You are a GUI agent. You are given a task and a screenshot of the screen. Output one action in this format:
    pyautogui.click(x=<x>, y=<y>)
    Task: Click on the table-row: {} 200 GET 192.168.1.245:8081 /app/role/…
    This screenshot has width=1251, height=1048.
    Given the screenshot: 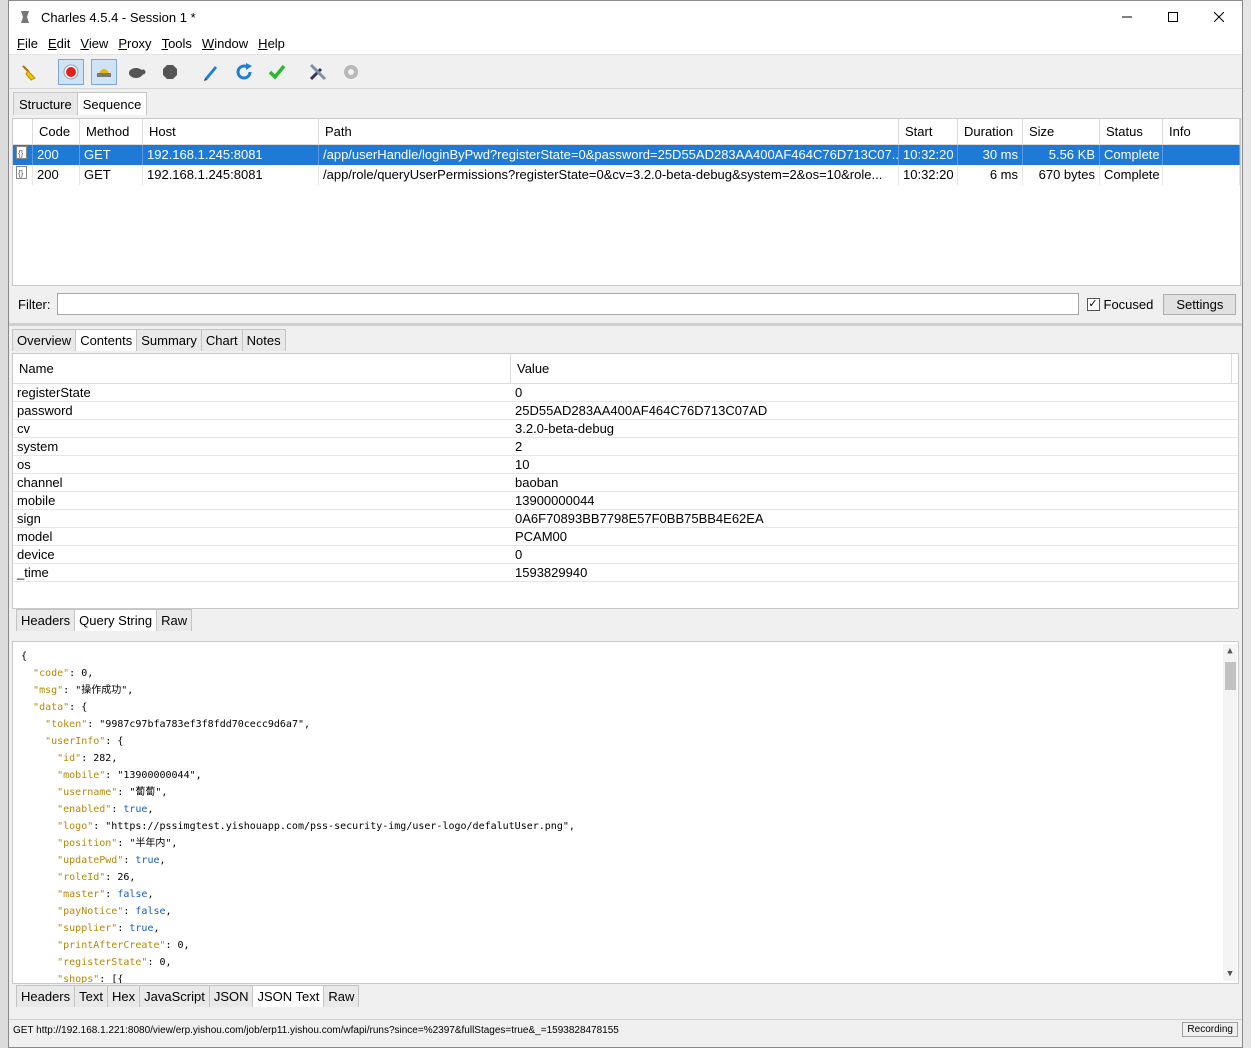 What is the action you would take?
    pyautogui.click(x=626, y=175)
    